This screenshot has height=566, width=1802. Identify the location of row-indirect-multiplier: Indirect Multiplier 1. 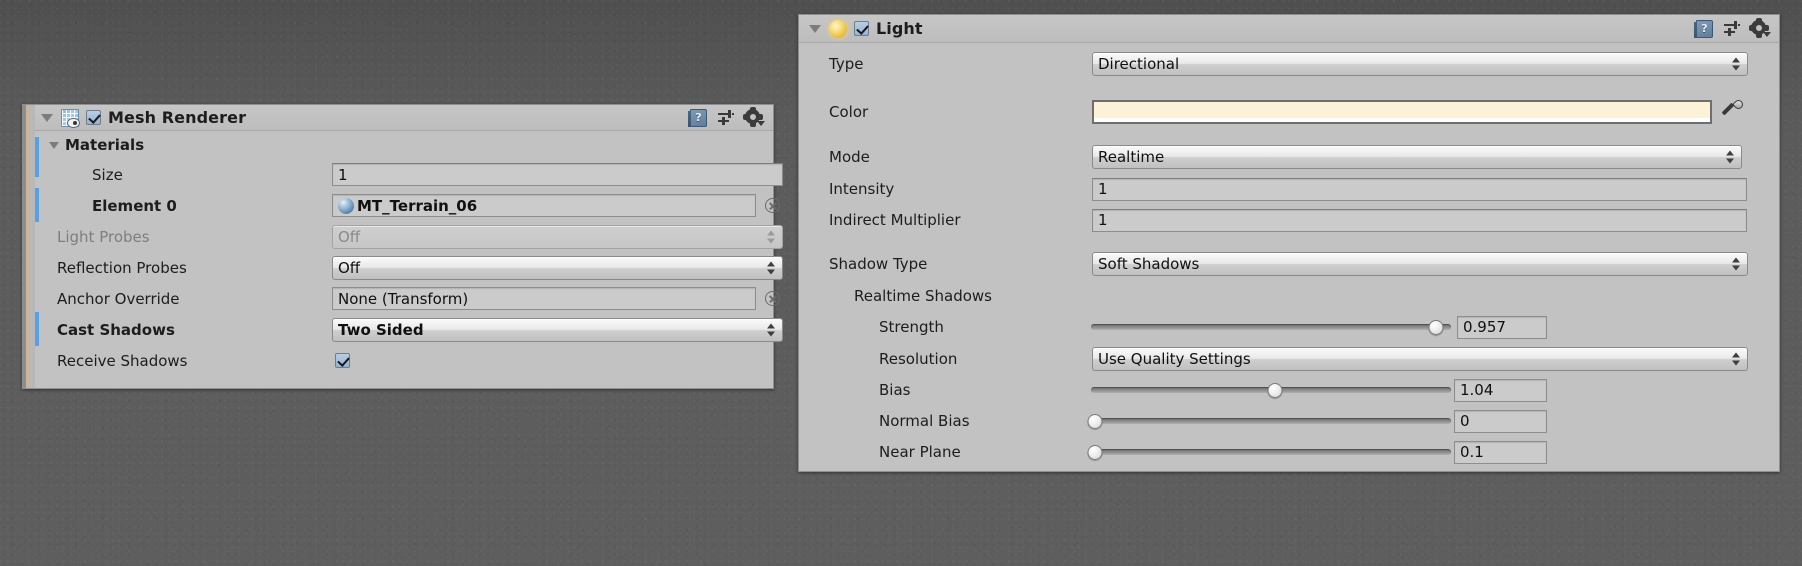
(1289, 220).